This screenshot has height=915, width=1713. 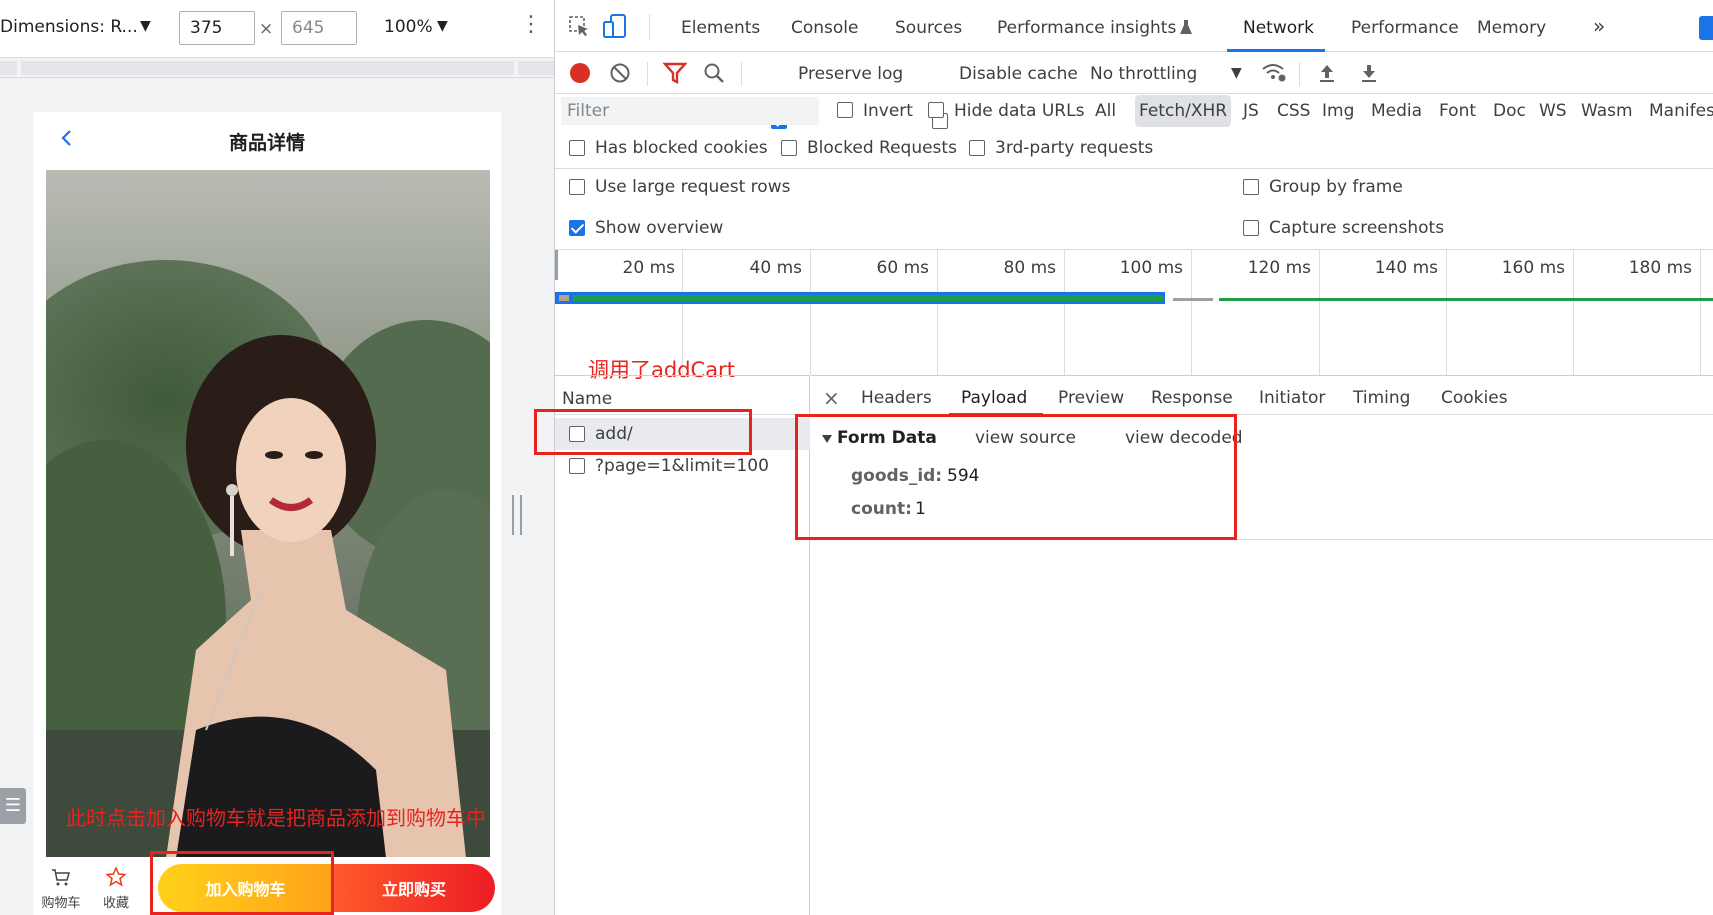 I want to click on tab-console: Console, so click(x=825, y=28).